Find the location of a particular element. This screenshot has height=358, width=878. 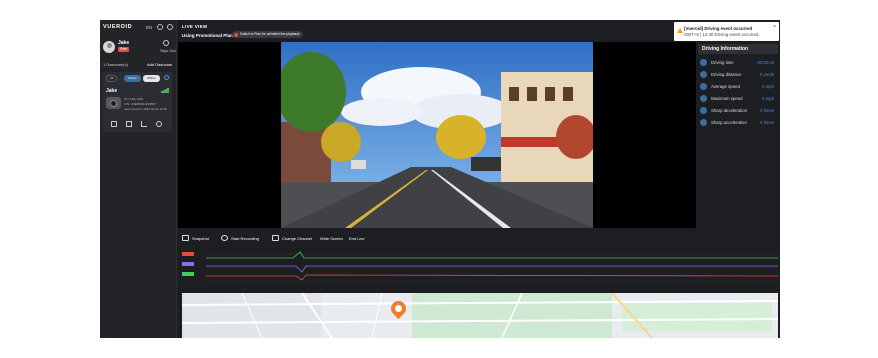

sharp-deceleration-label: Sharp deceleration is located at coordinates (729, 110).